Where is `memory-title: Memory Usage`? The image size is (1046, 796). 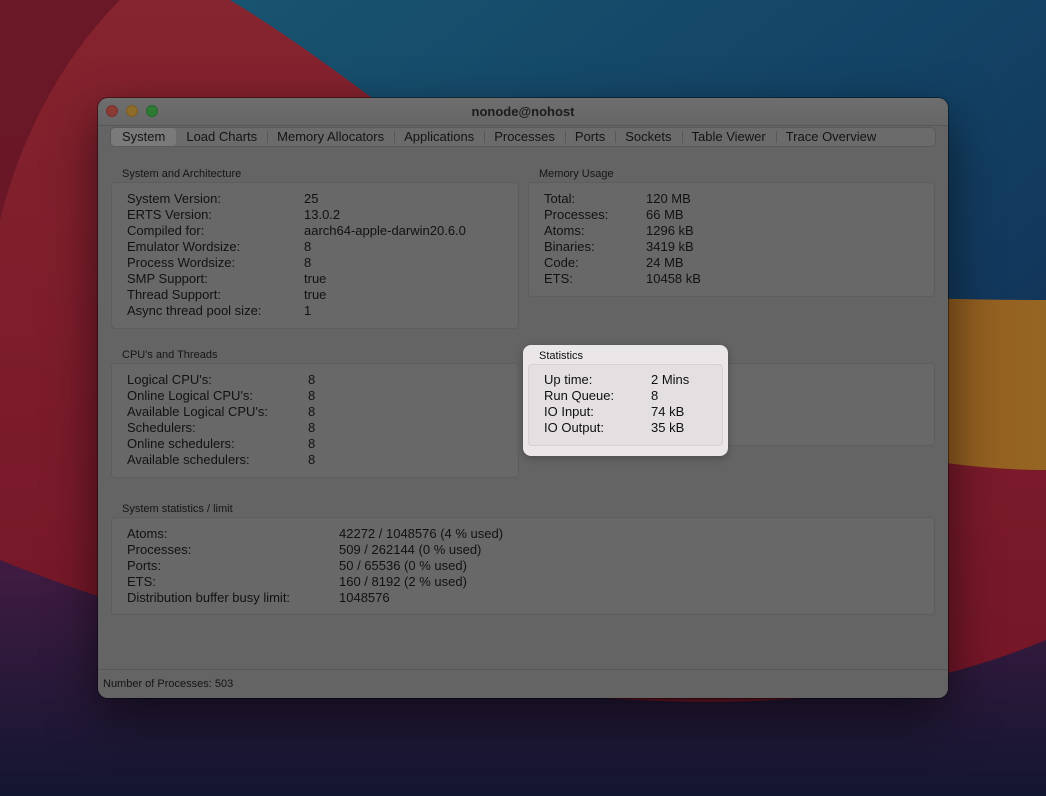 memory-title: Memory Usage is located at coordinates (576, 174).